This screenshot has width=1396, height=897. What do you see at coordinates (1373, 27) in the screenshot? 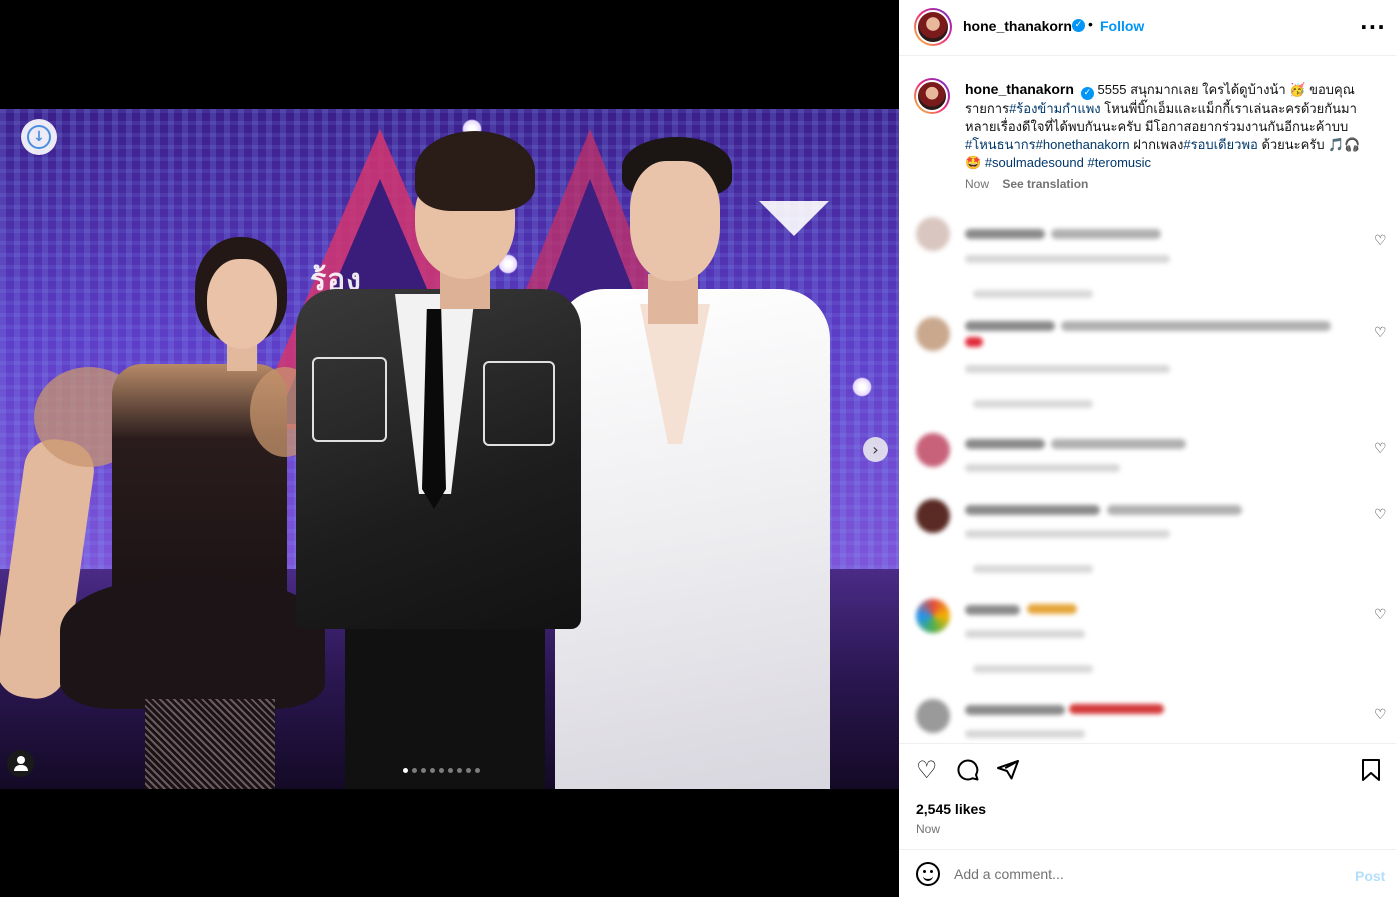
I see `more-horizontal-icon: ···` at bounding box center [1373, 27].